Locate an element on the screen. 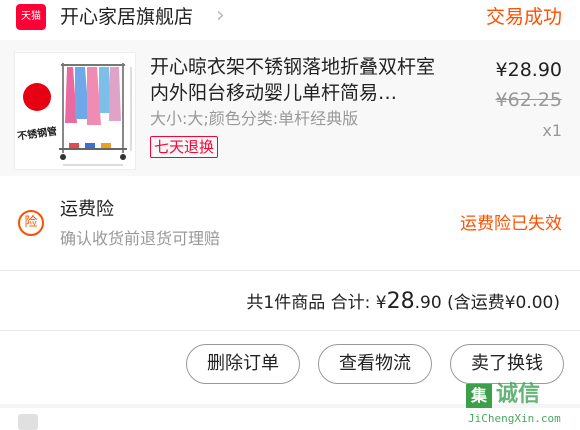  total-label: 合计: is located at coordinates (350, 303).